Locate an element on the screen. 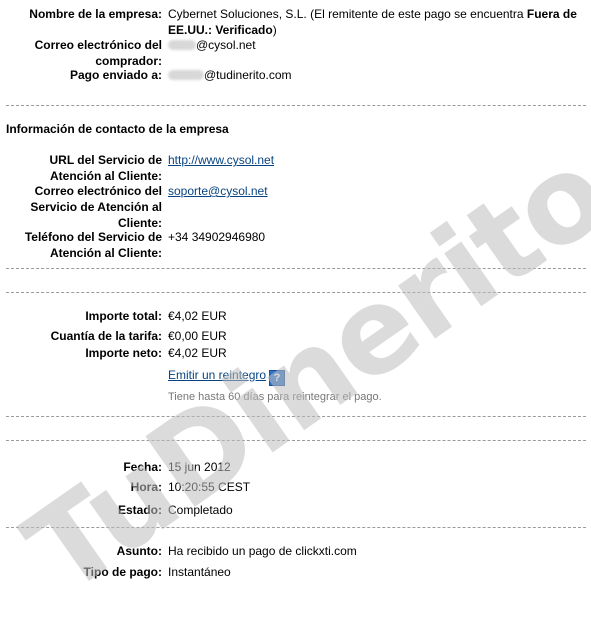  buyer-email-value: @cysol.net is located at coordinates (377, 45).